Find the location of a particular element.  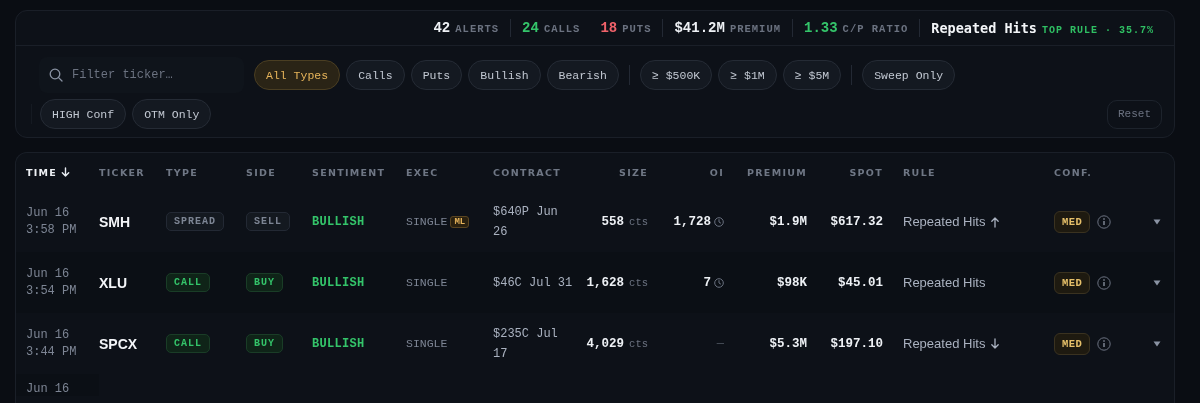

spot-value: $197.10 is located at coordinates (856, 343).